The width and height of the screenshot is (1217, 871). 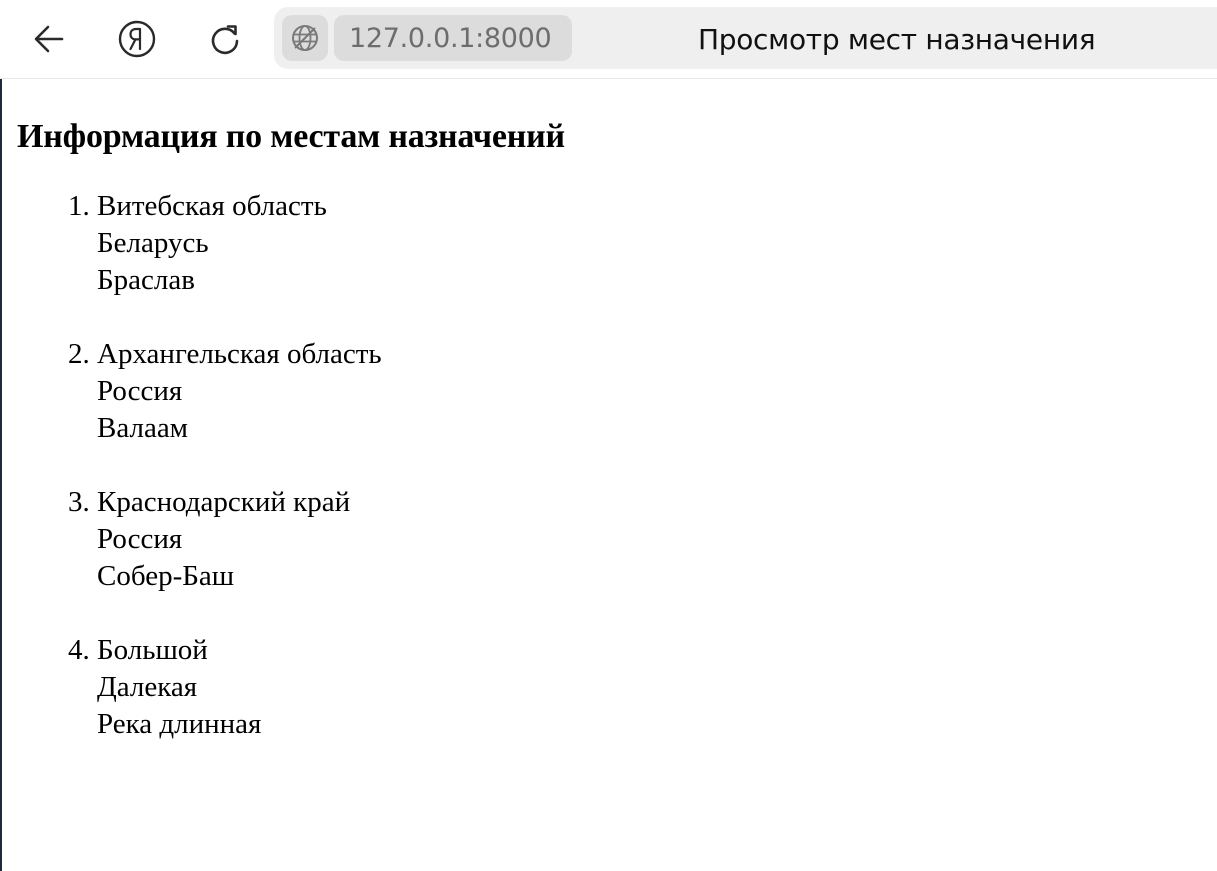 What do you see at coordinates (166, 576) in the screenshot?
I see `destination-place: Собер-Баш` at bounding box center [166, 576].